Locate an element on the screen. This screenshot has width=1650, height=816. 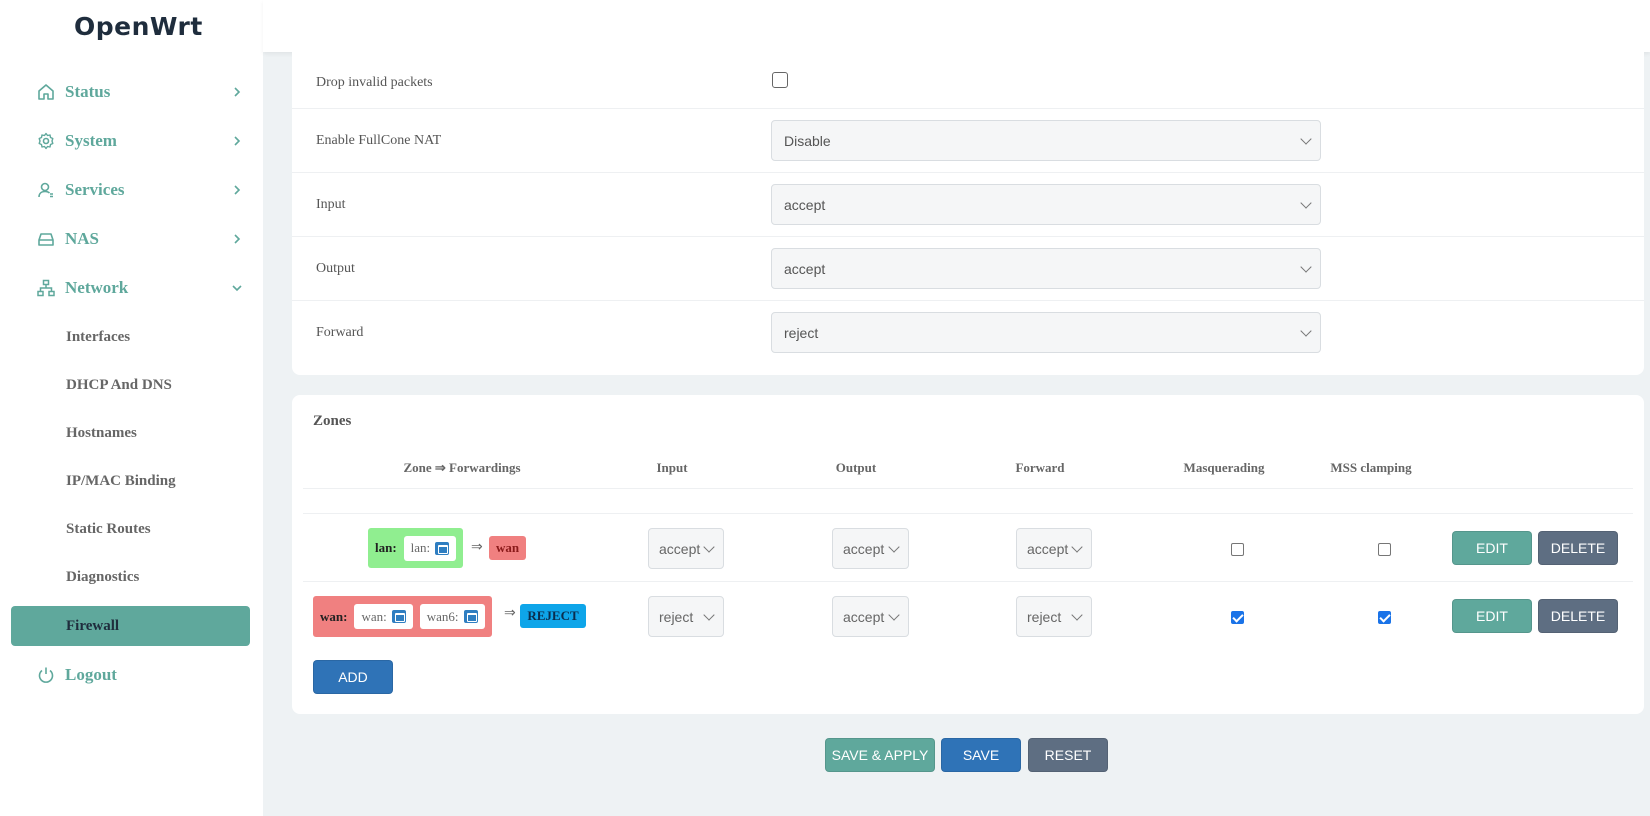
sidebar-item-label: Services is located at coordinates (95, 189).